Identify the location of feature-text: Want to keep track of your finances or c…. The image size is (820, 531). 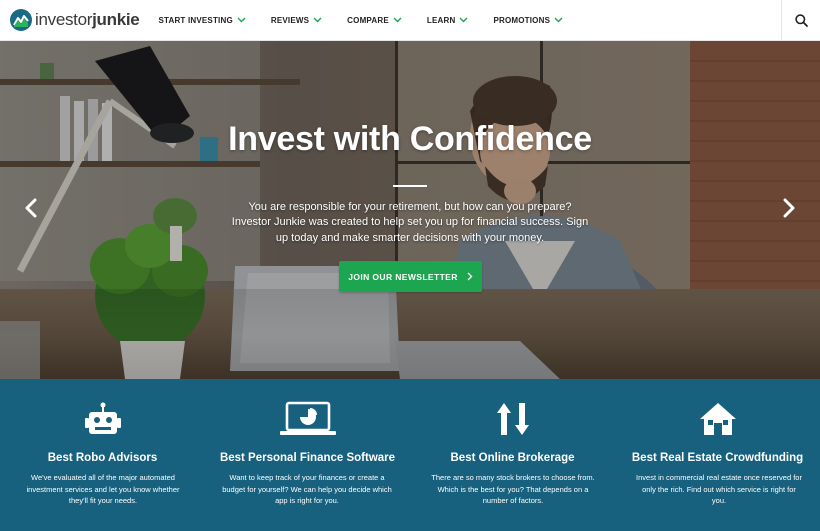
(307, 489).